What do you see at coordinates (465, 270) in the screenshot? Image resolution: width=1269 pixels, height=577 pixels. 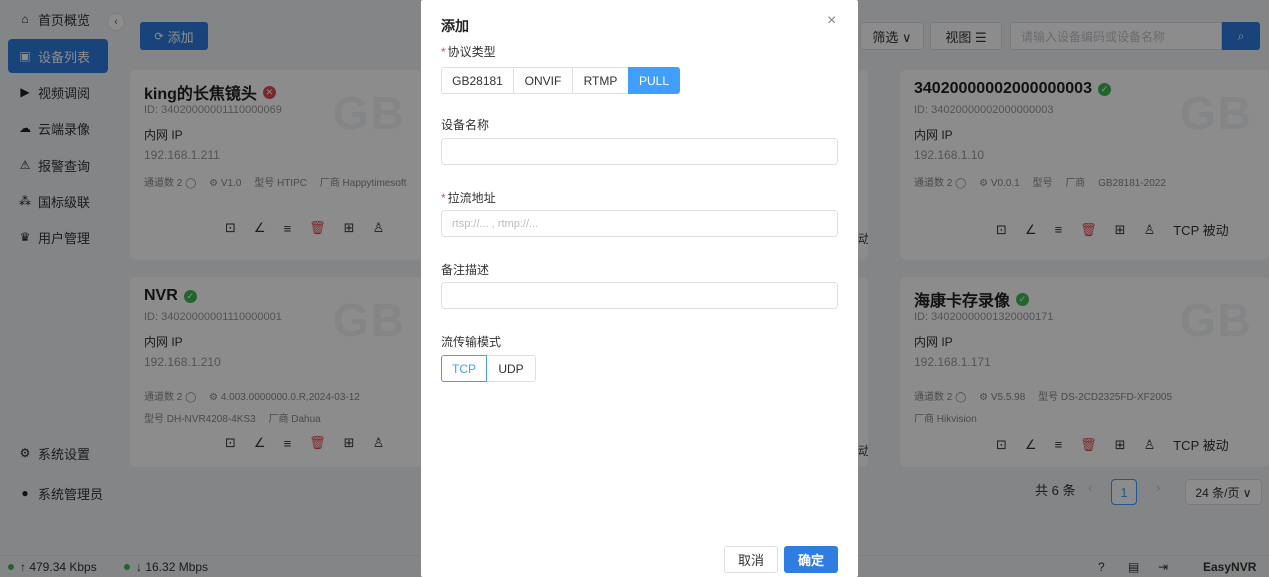 I see `description-label: 备注描述` at bounding box center [465, 270].